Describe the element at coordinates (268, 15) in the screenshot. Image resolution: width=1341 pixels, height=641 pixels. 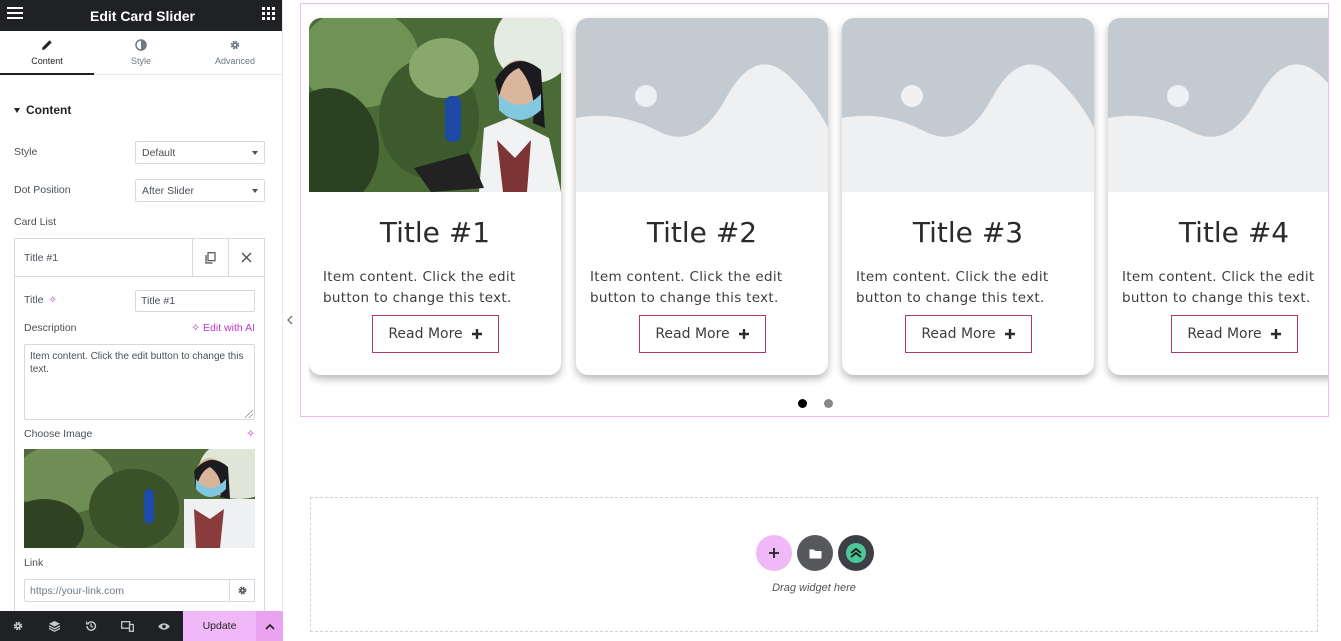
I see `widgets-grid-icon` at that location.